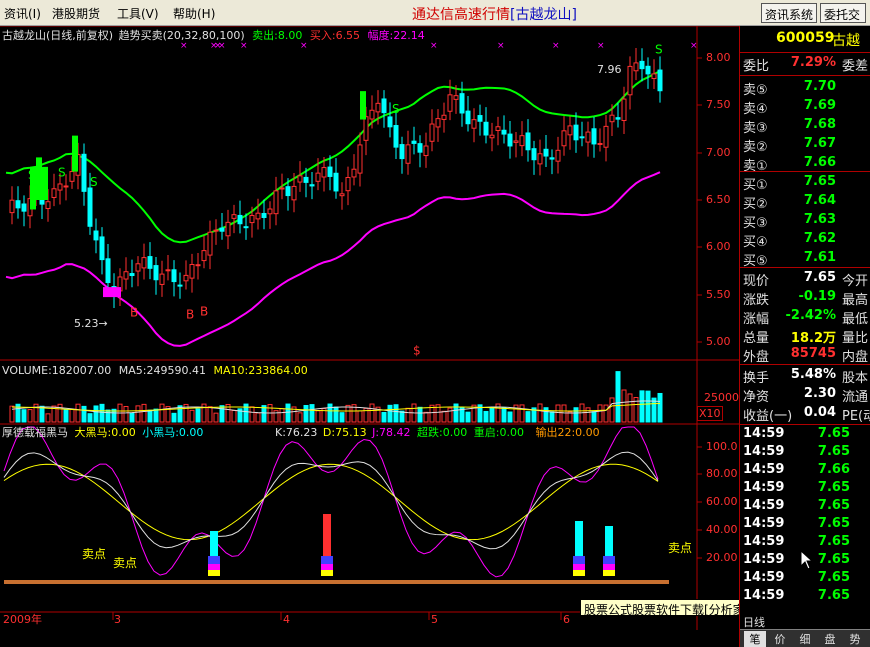 Image resolution: width=870 pixels, height=647 pixels. Describe the element at coordinates (819, 105) in the screenshot. I see `ask-row-value: 7.69` at that location.